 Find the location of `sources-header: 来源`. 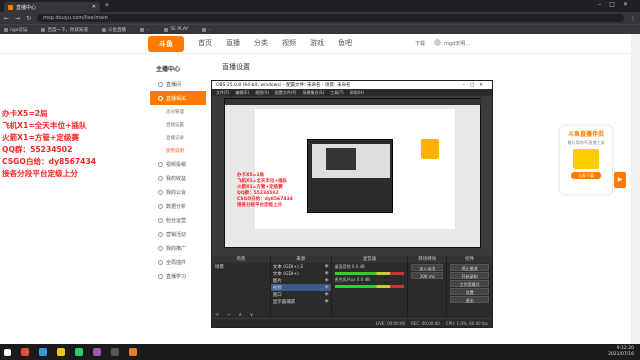

sources-header: 来源 is located at coordinates (300, 259).